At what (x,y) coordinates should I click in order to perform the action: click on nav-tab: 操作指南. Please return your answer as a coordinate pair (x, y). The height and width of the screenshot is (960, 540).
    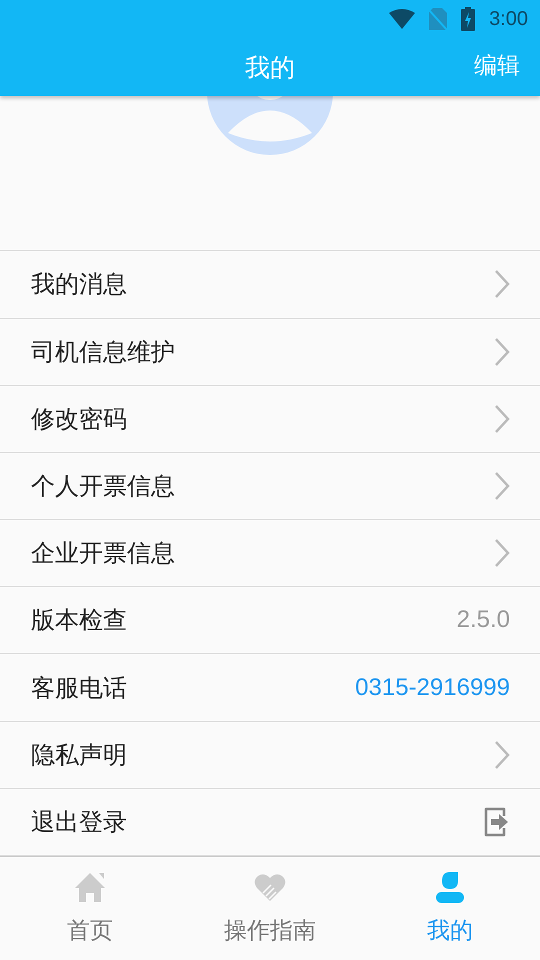
    Looking at the image, I should click on (270, 908).